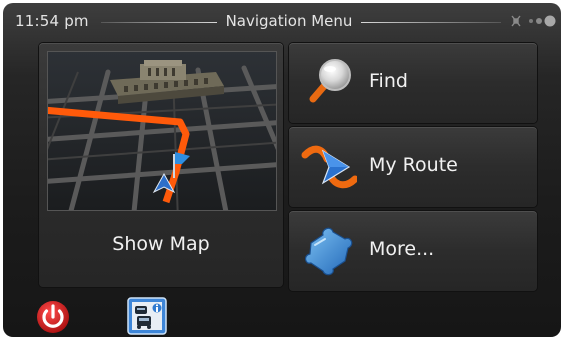 The height and width of the screenshot is (340, 564). I want to click on puzzle-piece-icon, so click(329, 251).